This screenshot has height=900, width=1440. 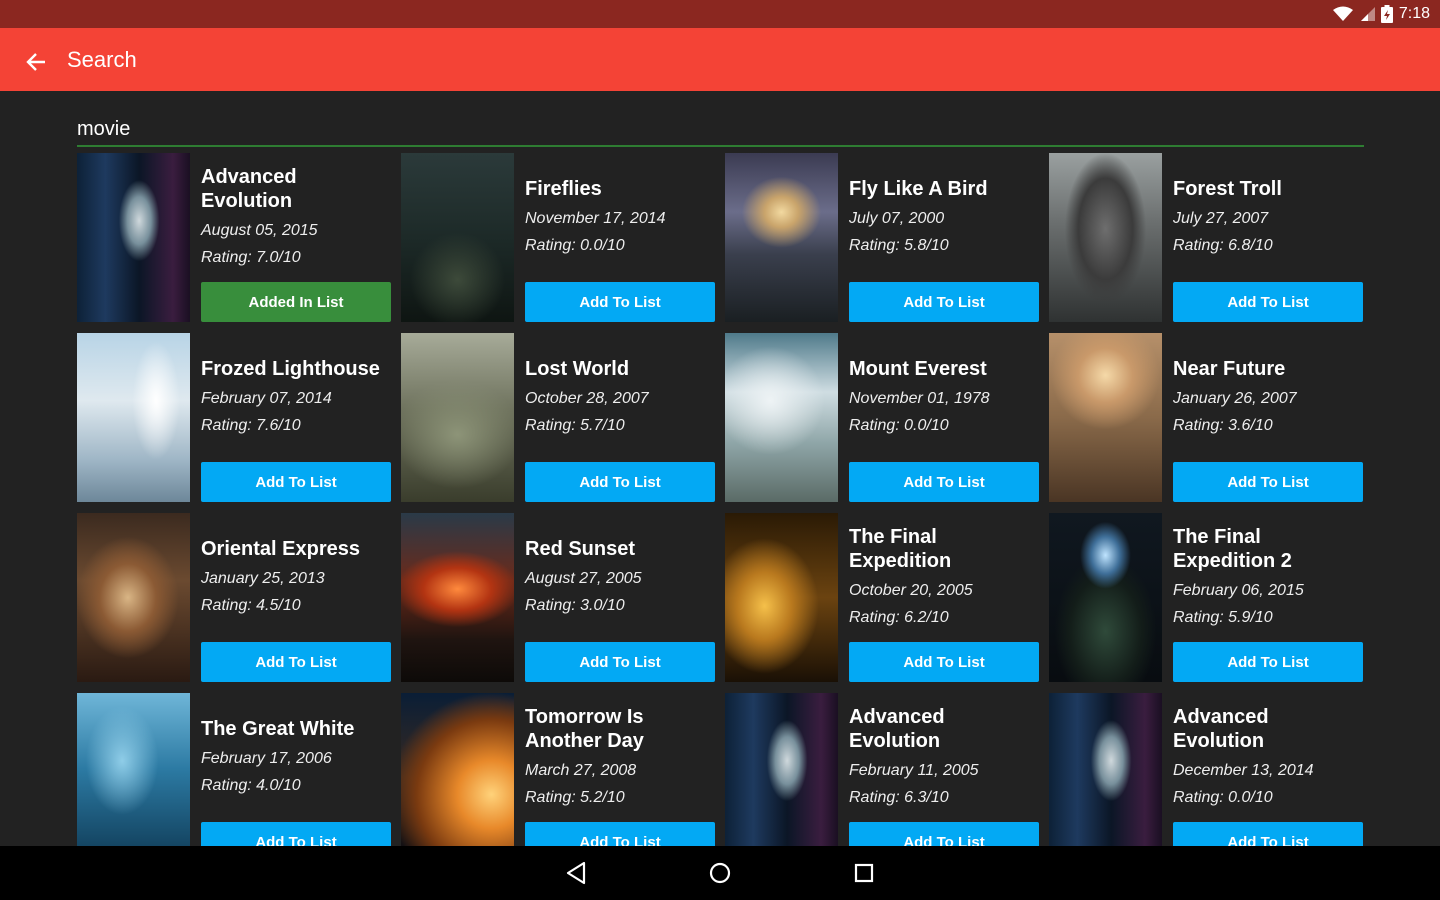 What do you see at coordinates (296, 785) in the screenshot?
I see `rating-row: Rating: 4.0/10` at bounding box center [296, 785].